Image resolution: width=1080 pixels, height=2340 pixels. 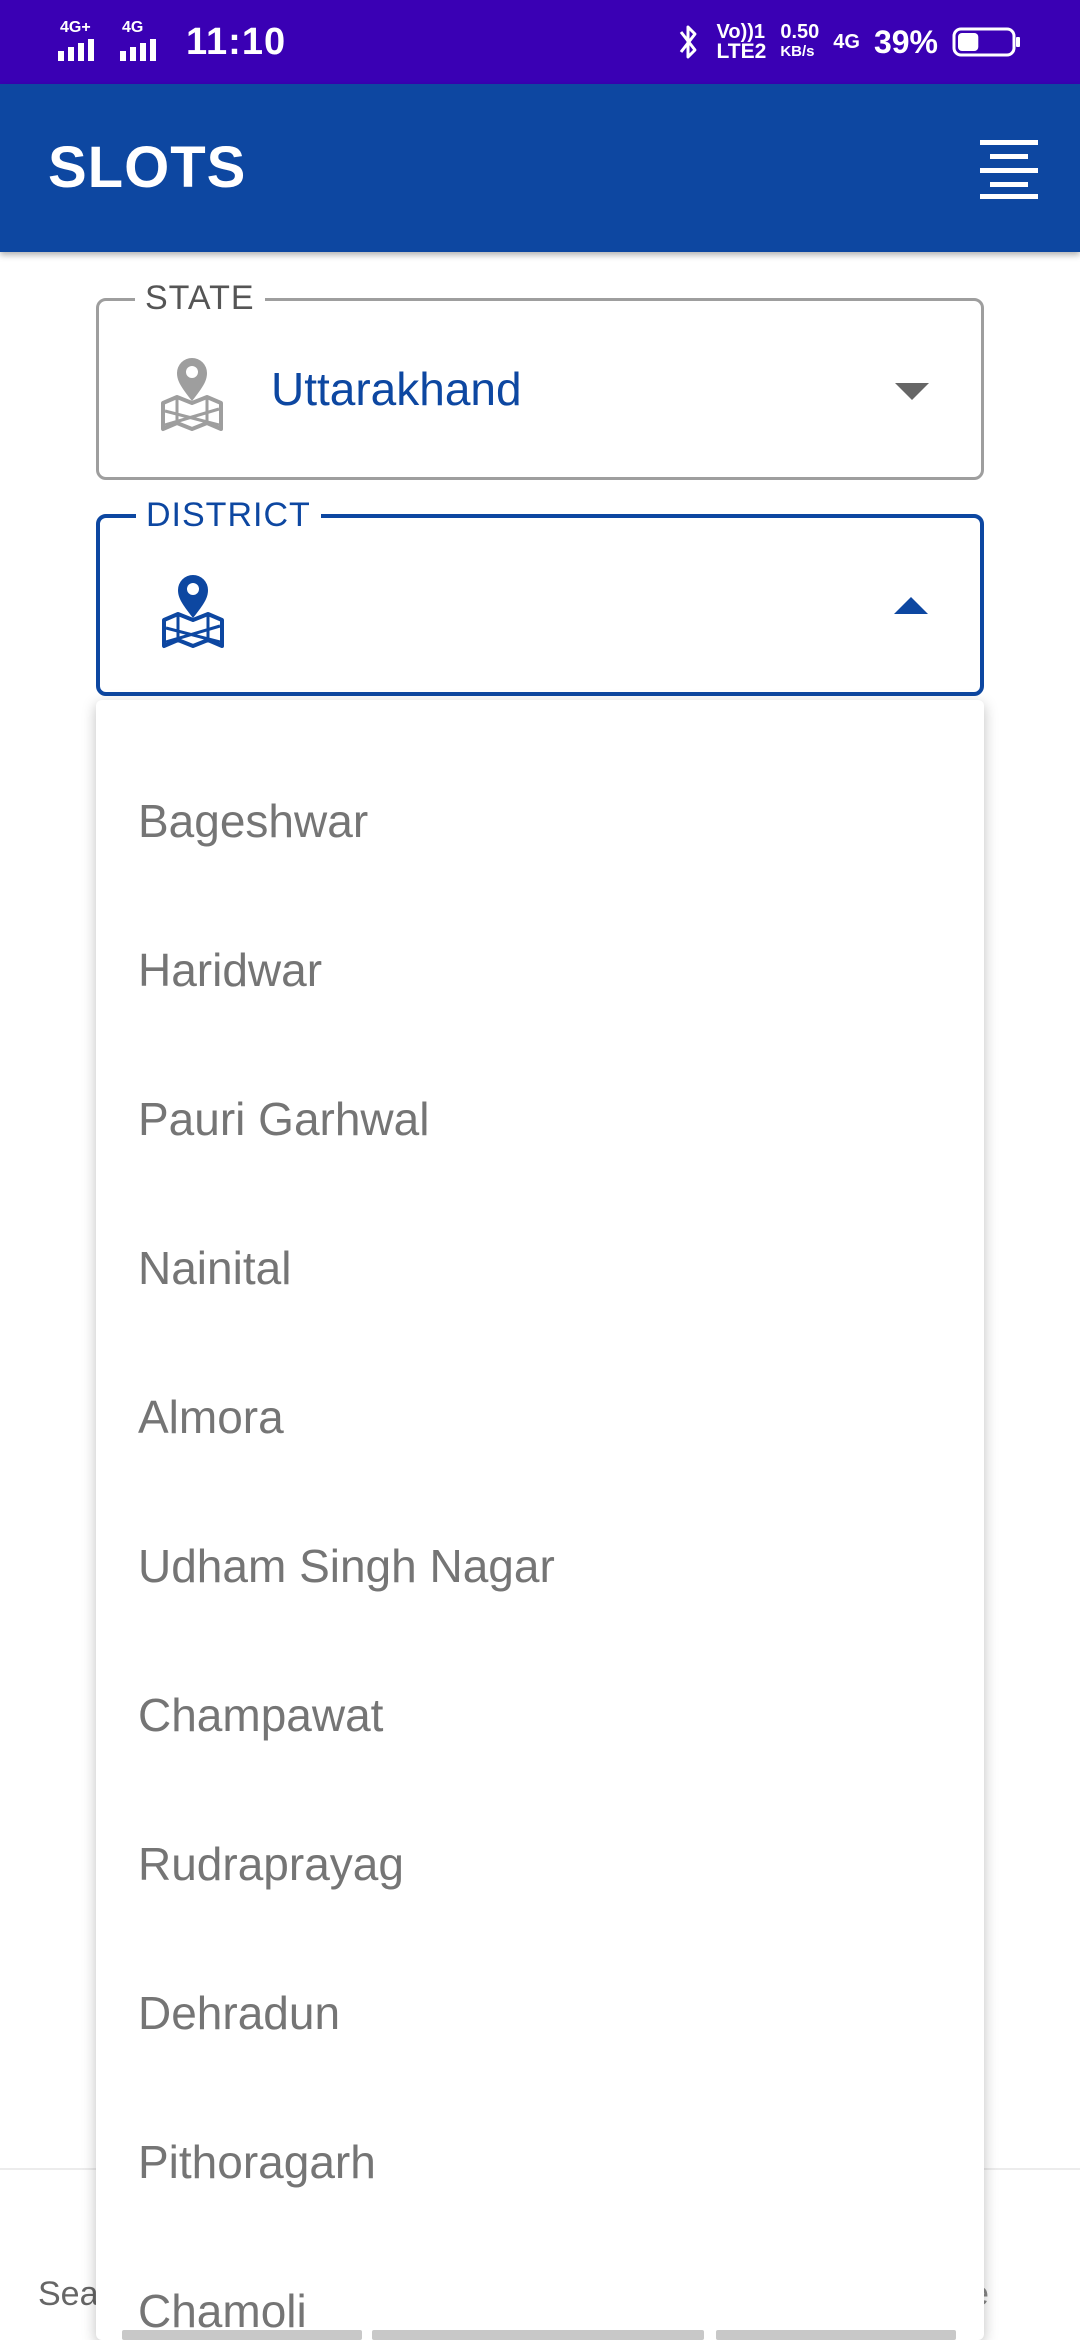 I want to click on district-option: Haridwar, so click(x=540, y=970).